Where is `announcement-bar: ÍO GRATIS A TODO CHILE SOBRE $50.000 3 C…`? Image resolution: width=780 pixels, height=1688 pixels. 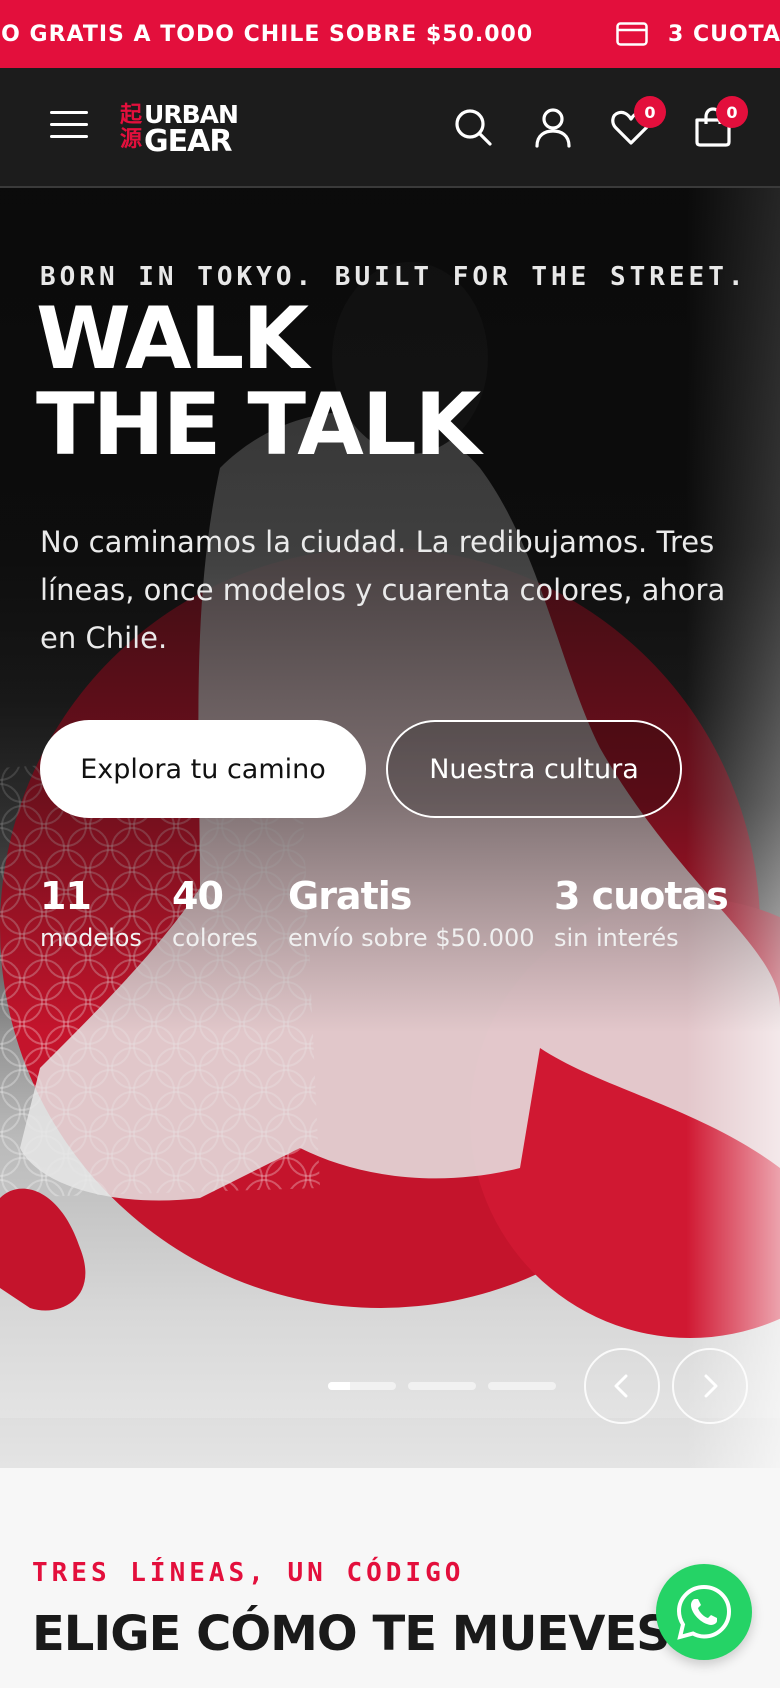
announcement-bar: ÍO GRATIS A TODO CHILE SOBRE $50.000 3 C… is located at coordinates (390, 34).